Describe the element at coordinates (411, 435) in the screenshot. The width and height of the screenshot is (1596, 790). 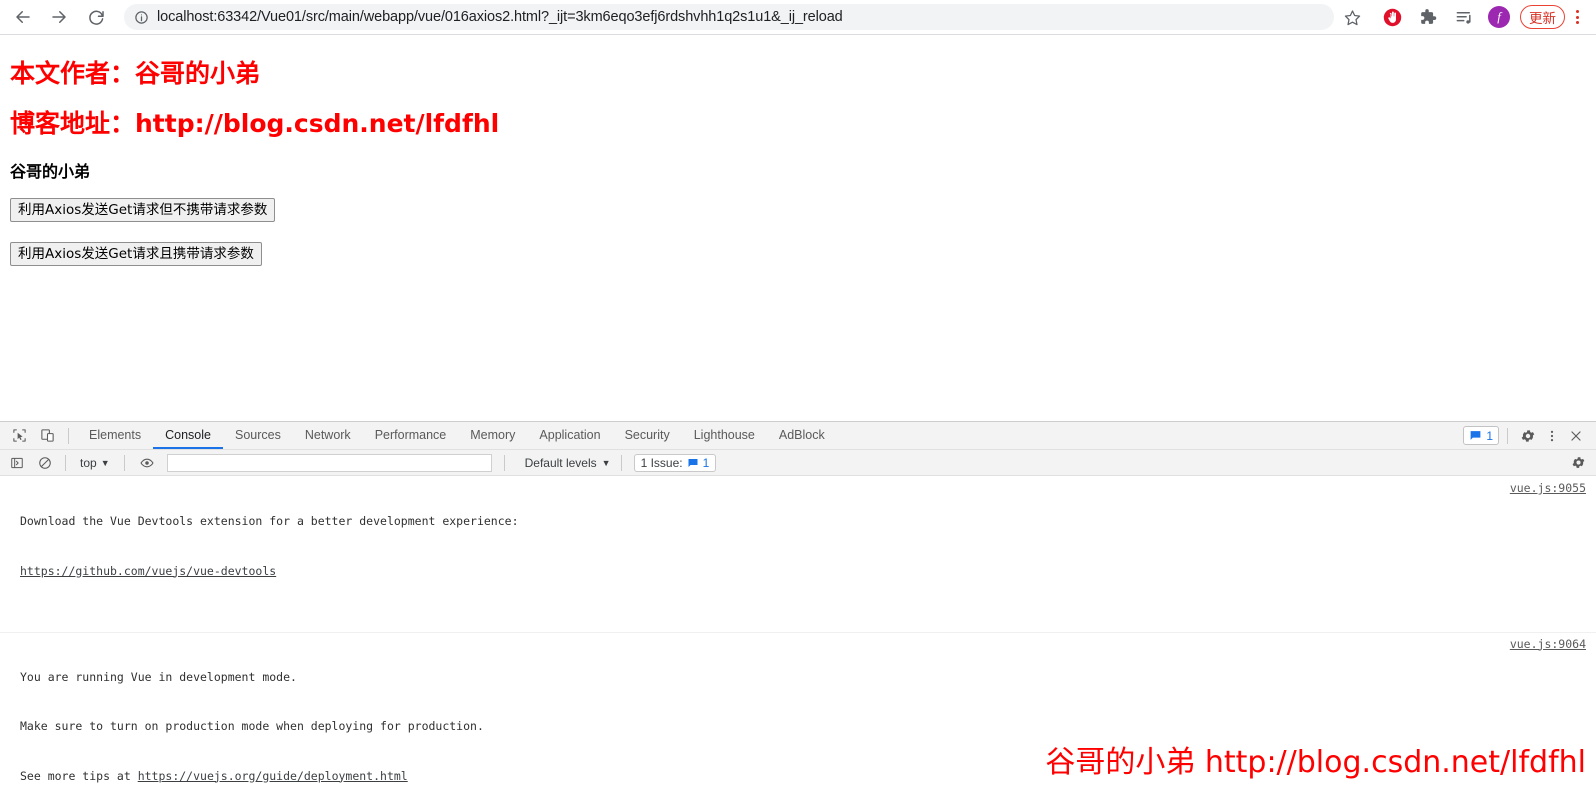
I see `tab-performance: Performance` at that location.